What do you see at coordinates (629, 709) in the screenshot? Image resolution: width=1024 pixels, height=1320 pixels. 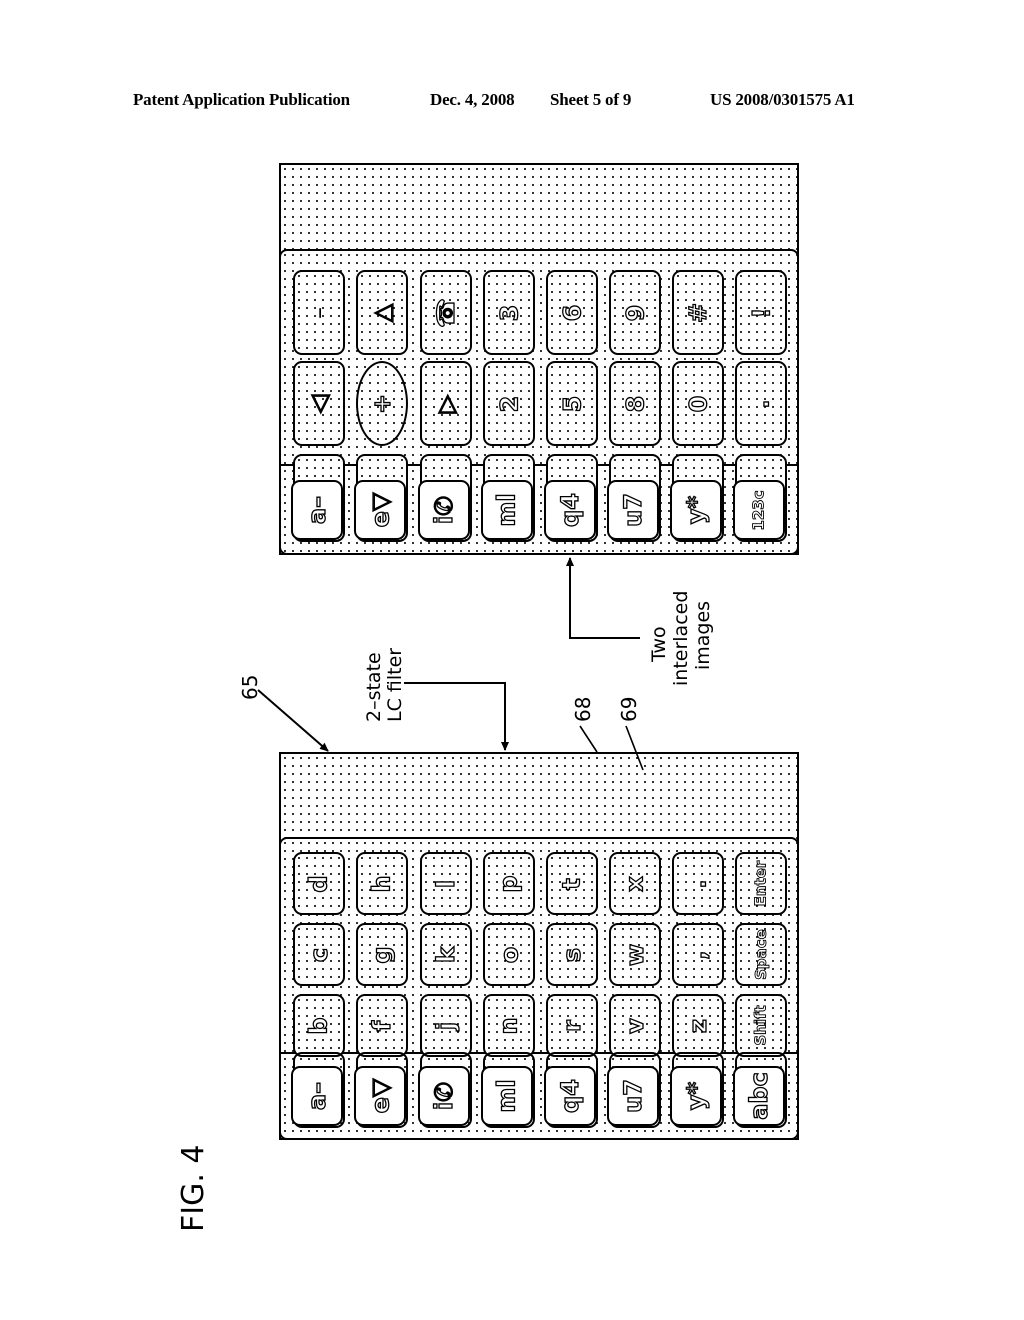 I see `ref-69: 69` at bounding box center [629, 709].